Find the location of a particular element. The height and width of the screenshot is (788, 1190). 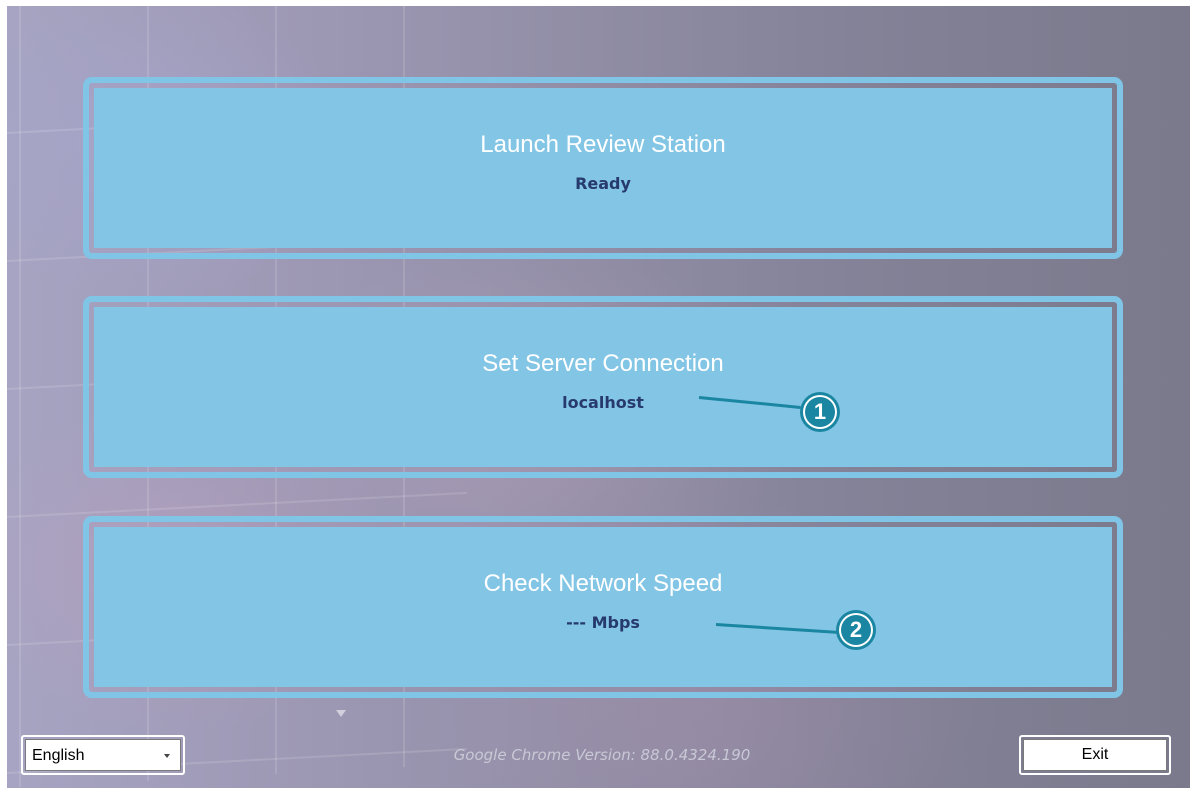

check-network-speed-title: Check Network Speed is located at coordinates (603, 583).